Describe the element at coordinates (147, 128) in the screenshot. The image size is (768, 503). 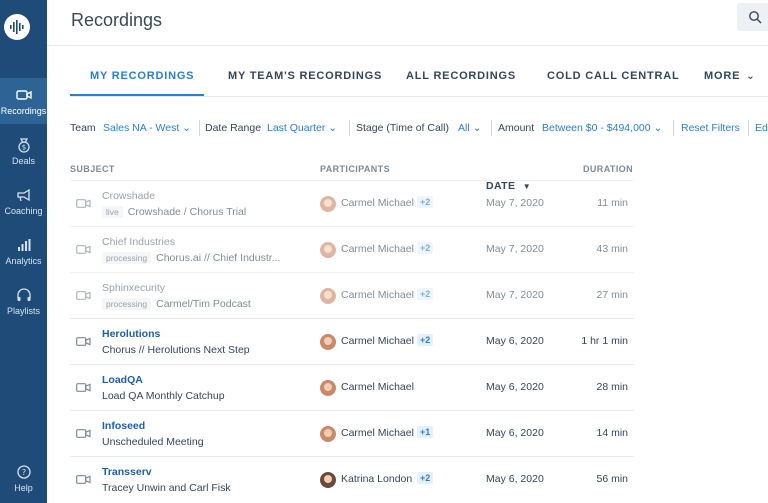
I see `team-filter-dropdown: Sales NA - West ⌄` at that location.